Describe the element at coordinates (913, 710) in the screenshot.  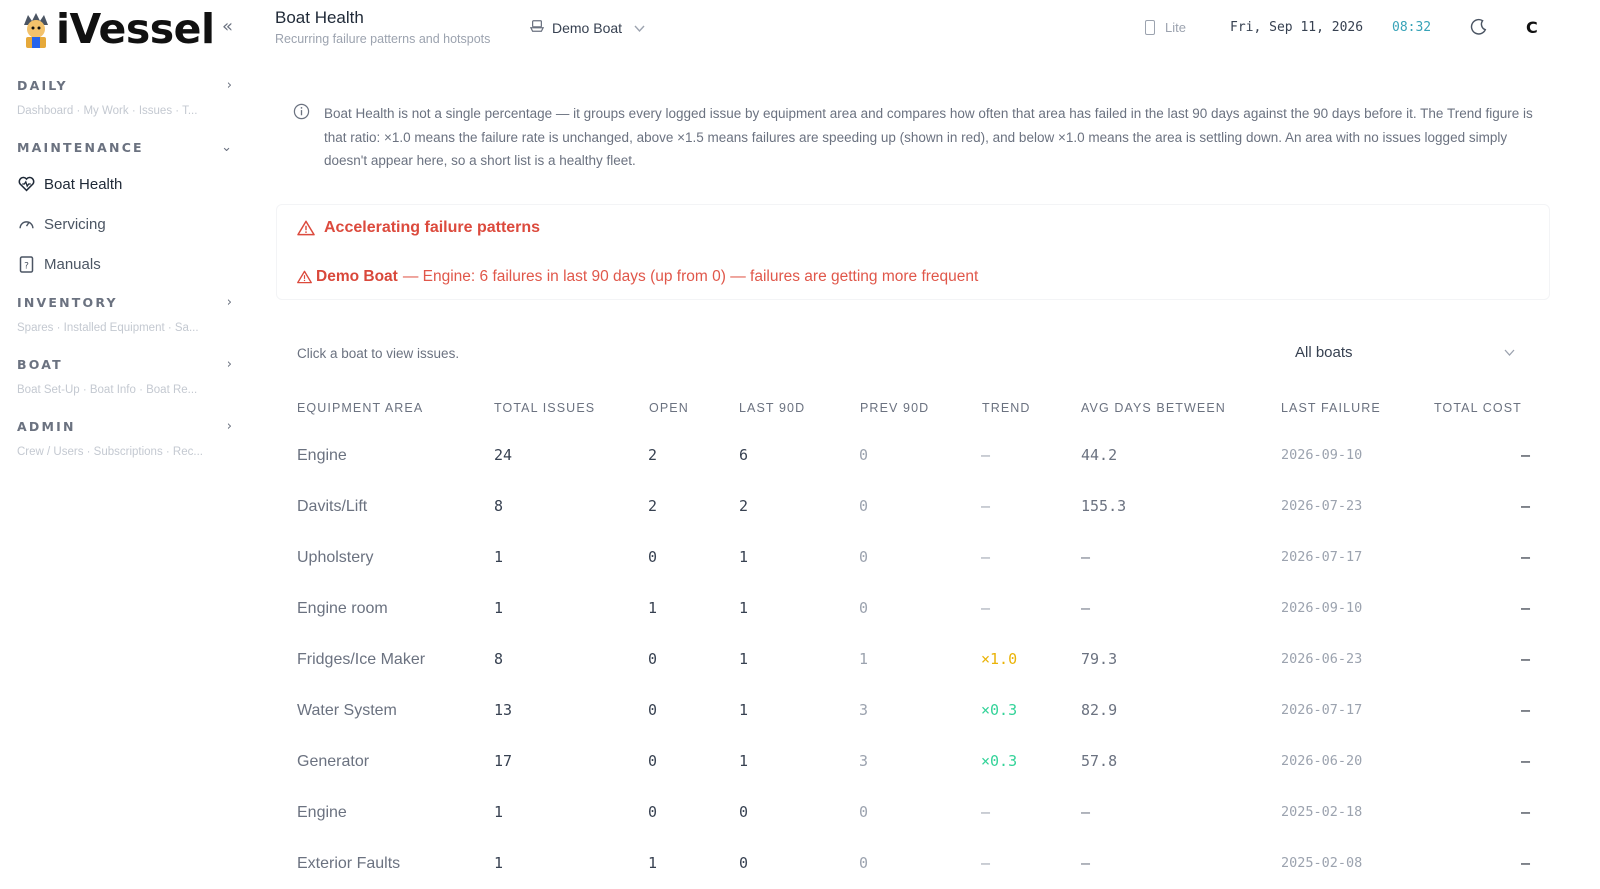
I see `table-row: Water System 13 0 1 3 ×0.3 82.9 2026-07-17—` at that location.